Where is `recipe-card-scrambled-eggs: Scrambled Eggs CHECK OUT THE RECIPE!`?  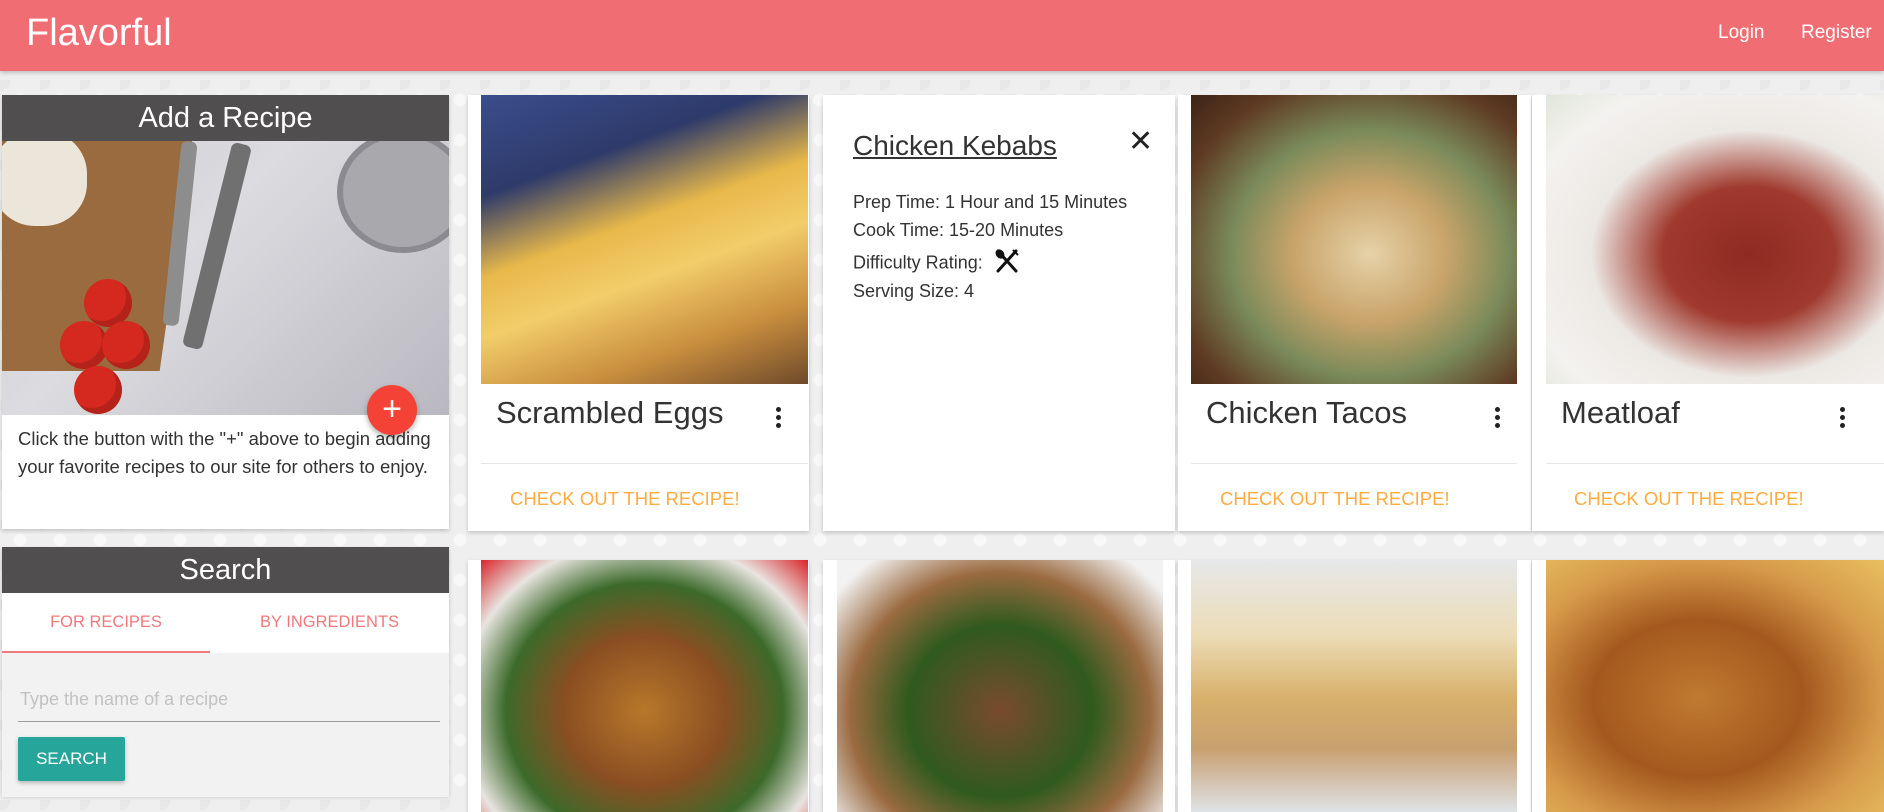 recipe-card-scrambled-eggs: Scrambled Eggs CHECK OUT THE RECIPE! is located at coordinates (638, 313).